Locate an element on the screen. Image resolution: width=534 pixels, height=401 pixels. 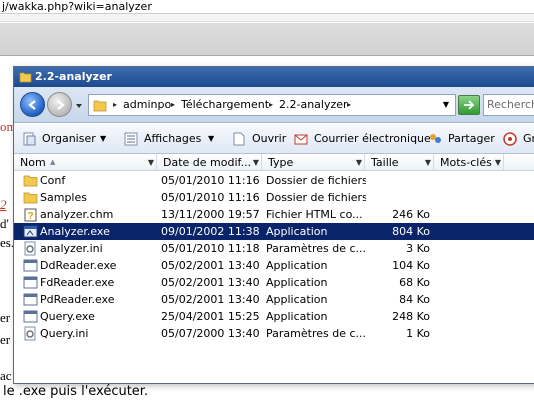
column-header-type: Type ▼ is located at coordinates (313, 162).